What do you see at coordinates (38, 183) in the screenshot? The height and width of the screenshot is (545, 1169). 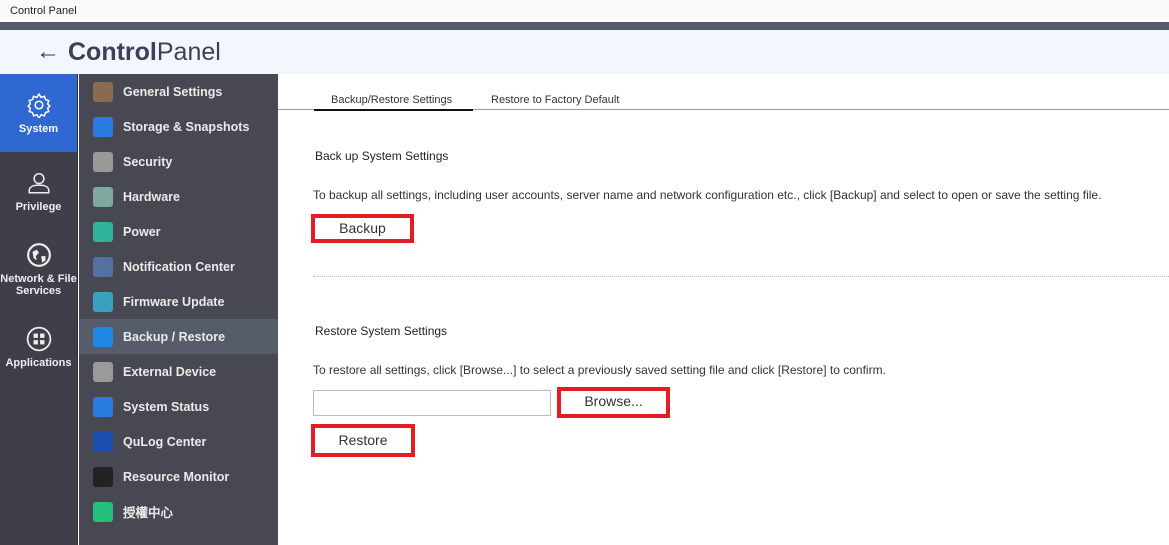 I see `user-icon` at bounding box center [38, 183].